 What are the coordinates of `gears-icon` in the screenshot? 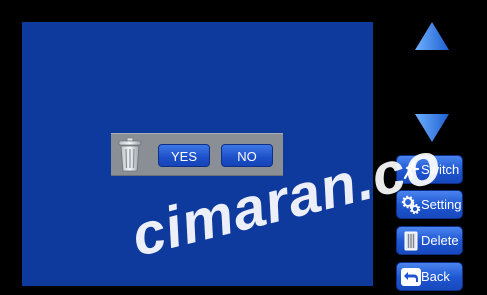 It's located at (411, 205).